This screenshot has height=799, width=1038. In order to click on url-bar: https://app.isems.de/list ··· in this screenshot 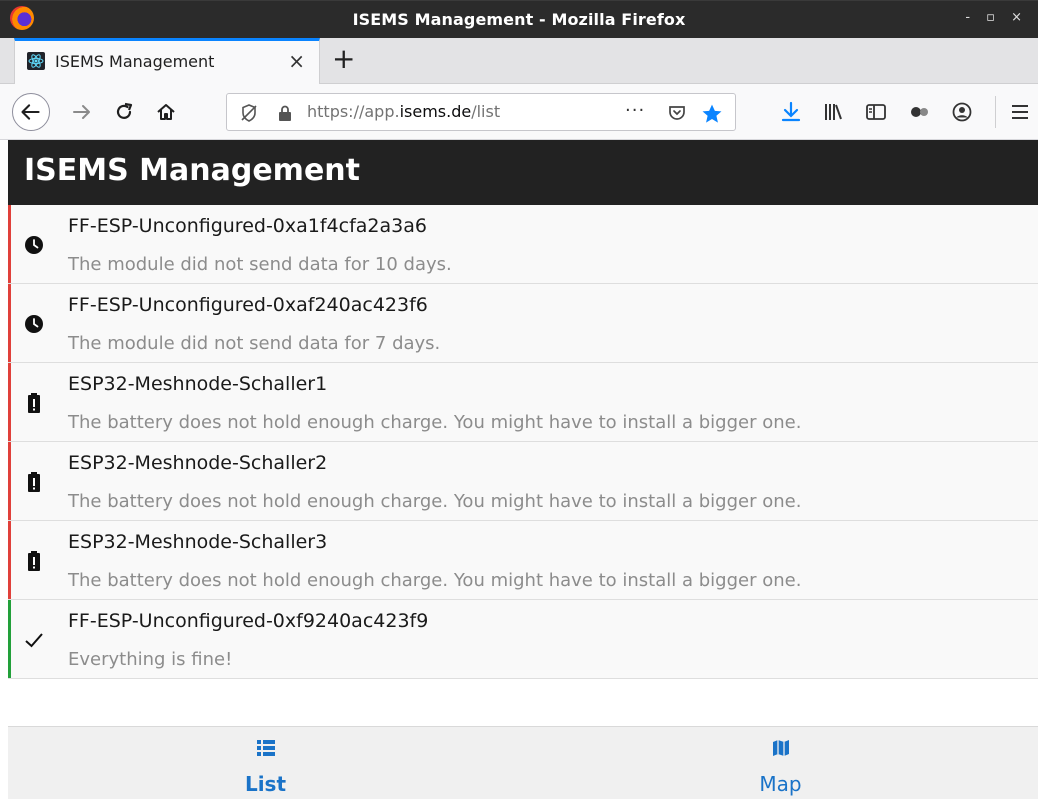, I will do `click(481, 112)`.